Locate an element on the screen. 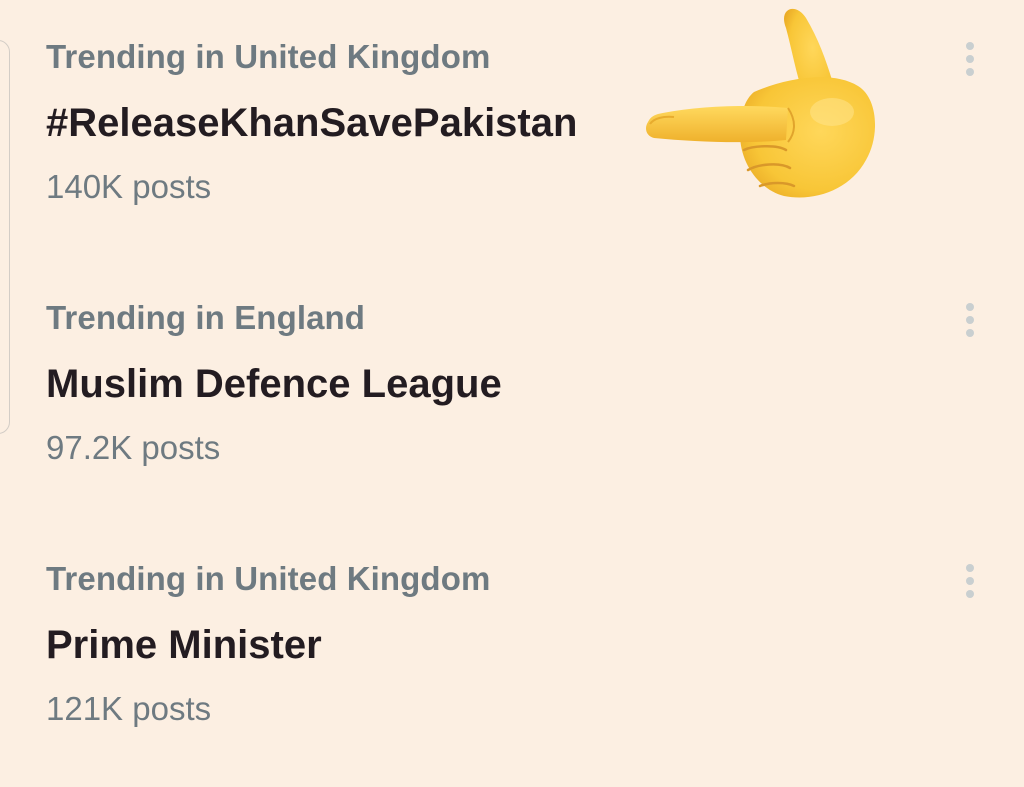  trend-title: #ReleaseKhanSavePakistan is located at coordinates (312, 123).